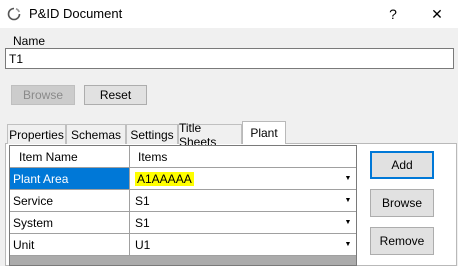 Image resolution: width=458 pixels, height=266 pixels. I want to click on reset-label: Reset, so click(115, 95).